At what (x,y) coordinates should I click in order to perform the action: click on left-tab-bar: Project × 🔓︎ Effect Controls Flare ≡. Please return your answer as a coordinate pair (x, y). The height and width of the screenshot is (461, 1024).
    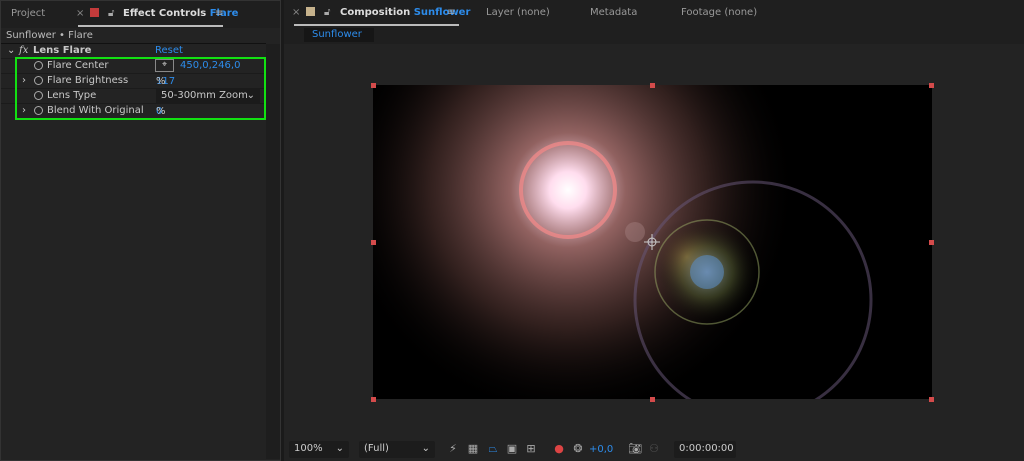
    Looking at the image, I should click on (140, 14).